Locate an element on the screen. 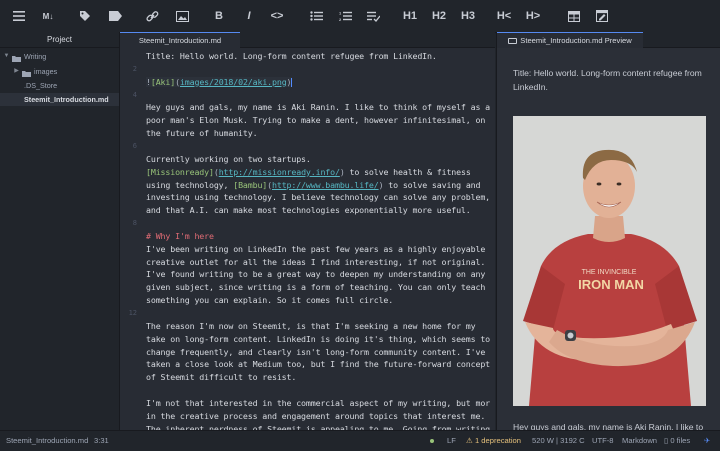  image-icon is located at coordinates (182, 16).